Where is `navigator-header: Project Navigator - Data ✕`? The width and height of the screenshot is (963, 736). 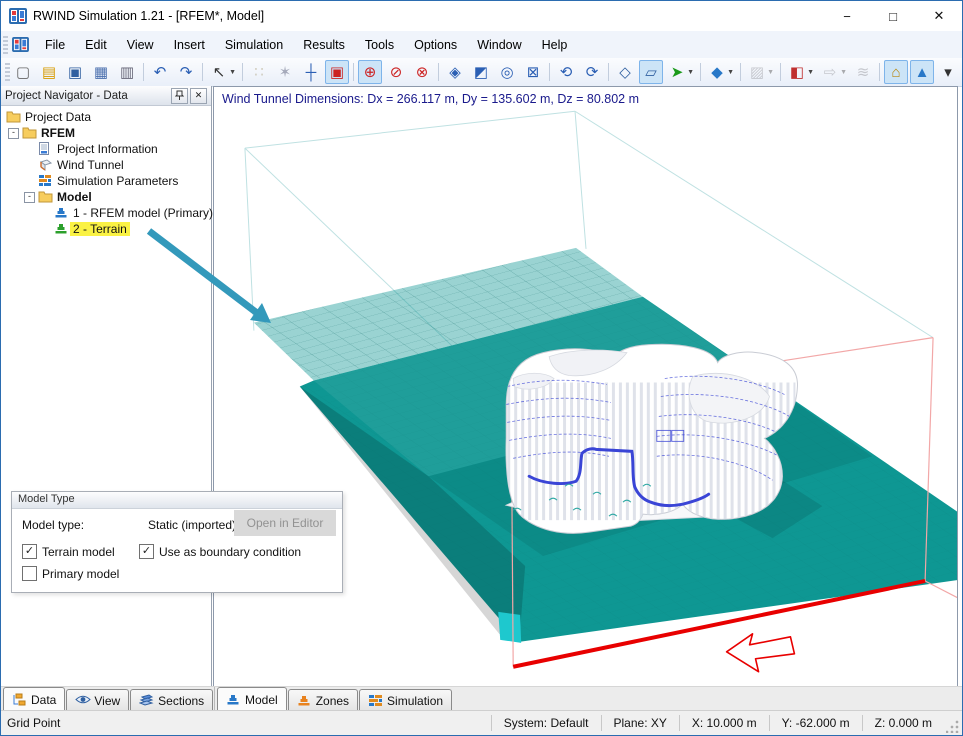
navigator-header: Project Navigator - Data ✕ is located at coordinates (106, 96).